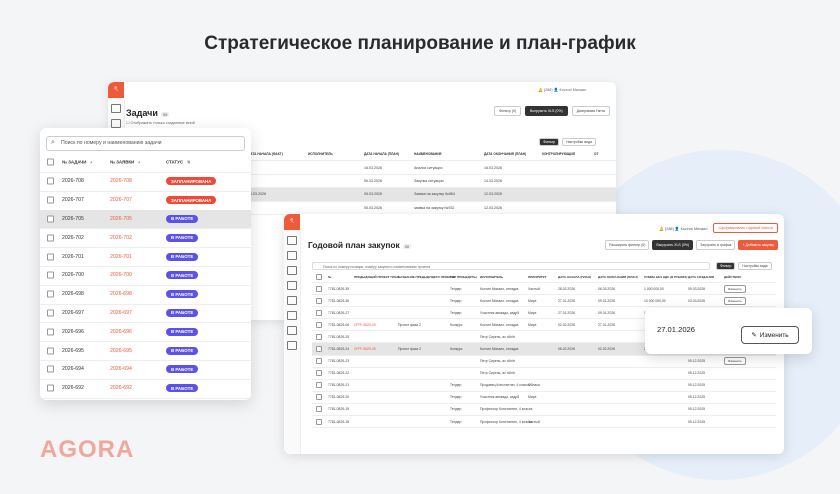  What do you see at coordinates (145, 332) in the screenshot?
I see `task-row: 2026-696 2026-696 В РАБОТЕ` at bounding box center [145, 332].